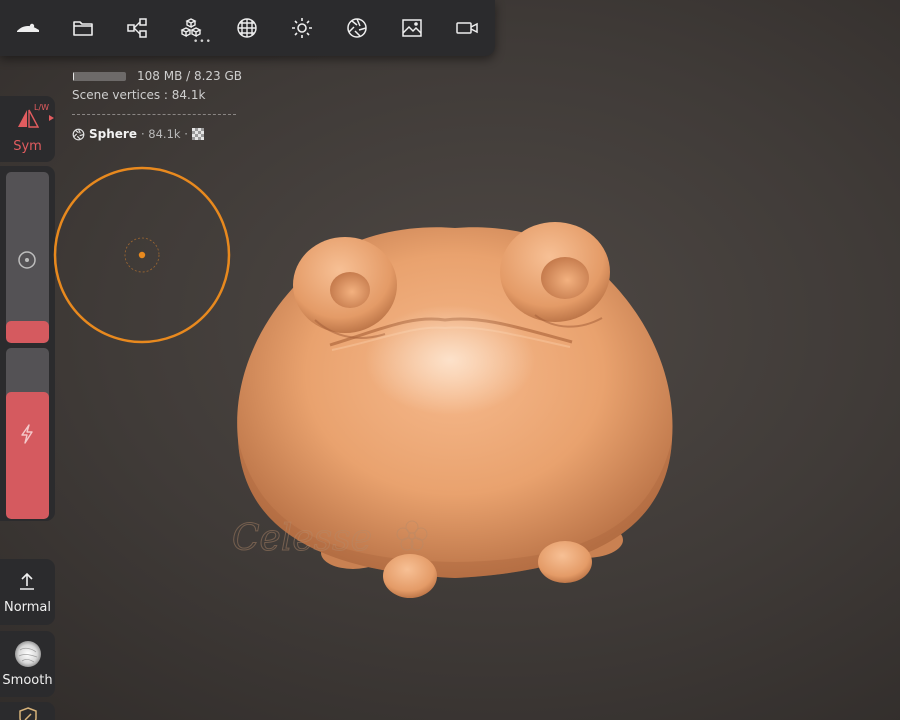 The height and width of the screenshot is (720, 900). What do you see at coordinates (28, 713) in the screenshot?
I see `brush-shield-icon` at bounding box center [28, 713].